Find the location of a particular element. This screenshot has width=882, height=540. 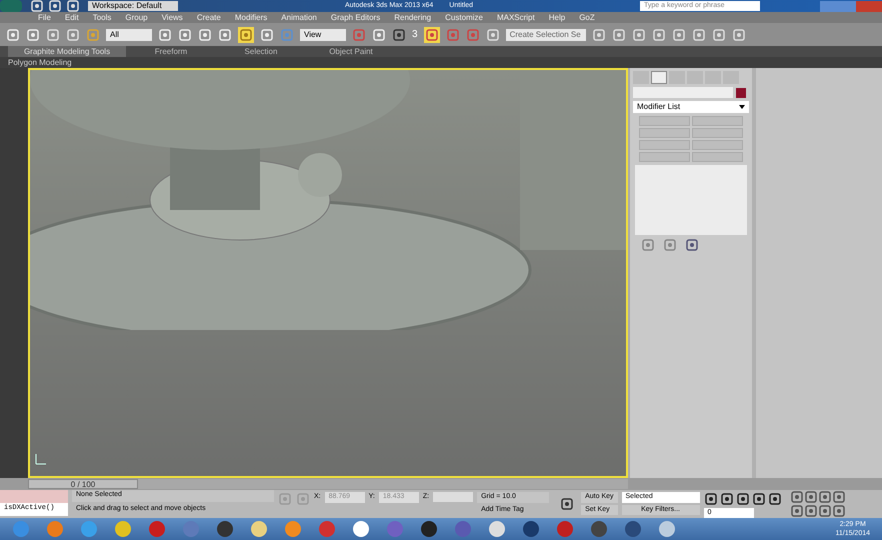

menu-item: Tools is located at coordinates (102, 18).